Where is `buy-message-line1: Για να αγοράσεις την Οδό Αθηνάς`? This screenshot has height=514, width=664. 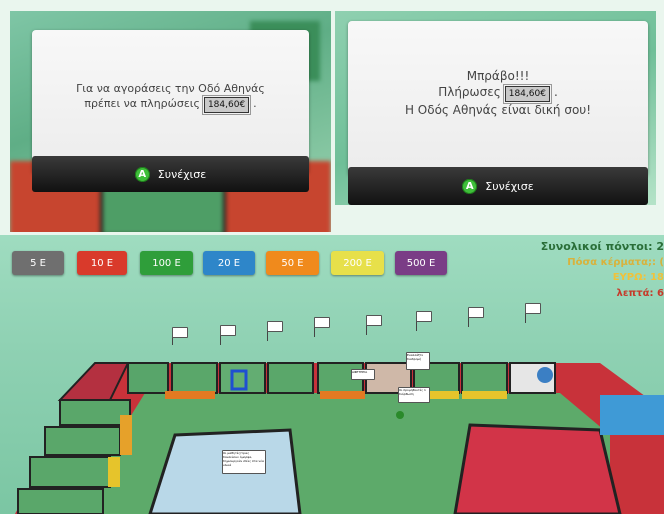 buy-message-line1: Για να αγοράσεις την Οδό Αθηνάς is located at coordinates (170, 88).